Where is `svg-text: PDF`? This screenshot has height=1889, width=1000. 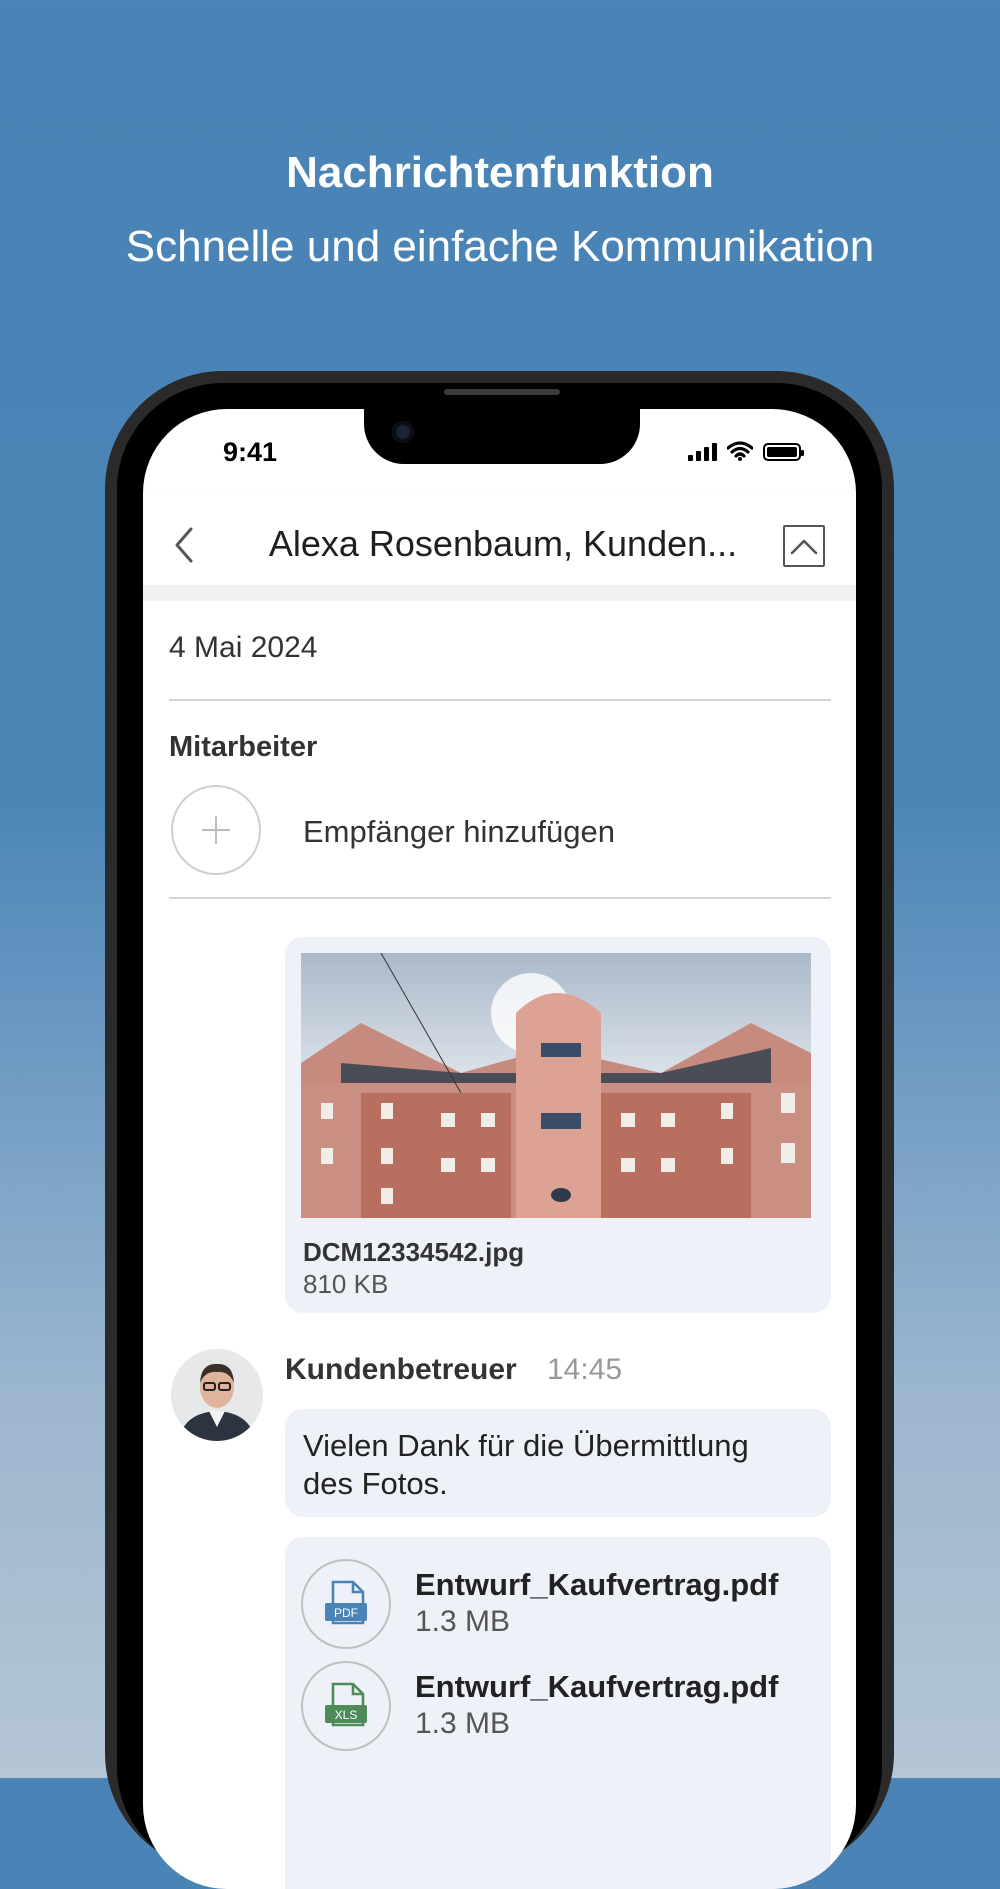 svg-text: PDF is located at coordinates (346, 1613).